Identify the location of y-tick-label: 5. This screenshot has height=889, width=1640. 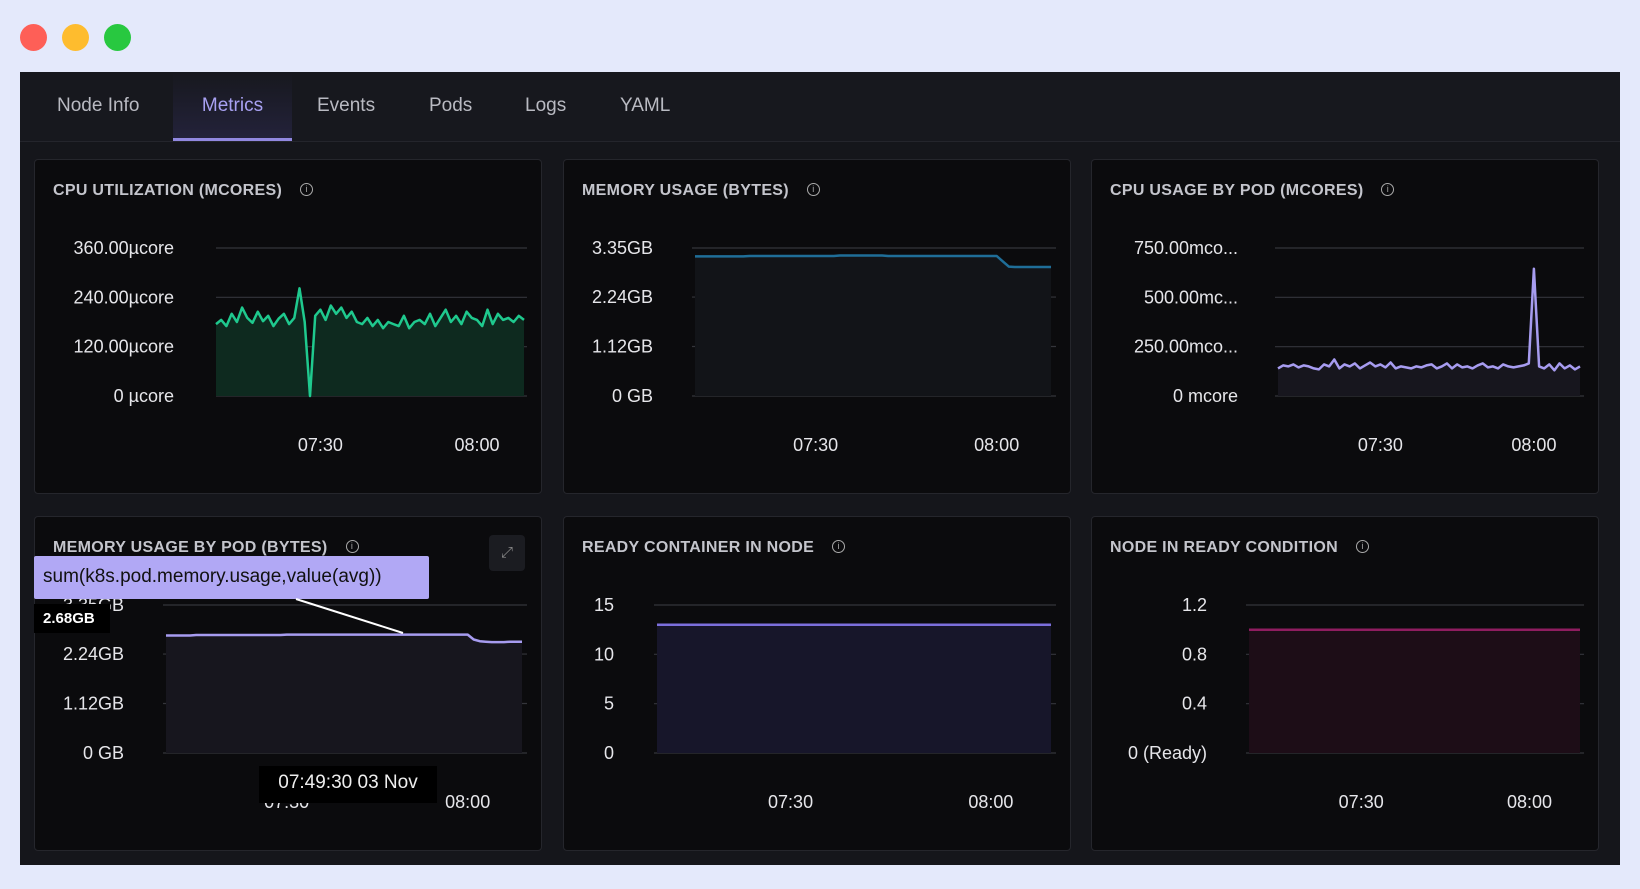
(609, 704).